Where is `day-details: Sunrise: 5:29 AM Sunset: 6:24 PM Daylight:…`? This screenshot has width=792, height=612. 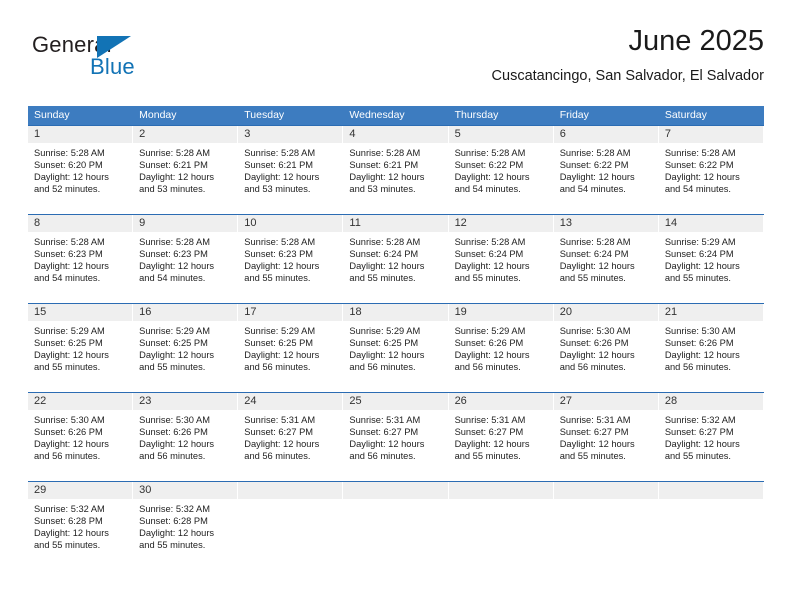
day-details: Sunrise: 5:29 AM Sunset: 6:24 PM Daylight:… is located at coordinates (711, 258).